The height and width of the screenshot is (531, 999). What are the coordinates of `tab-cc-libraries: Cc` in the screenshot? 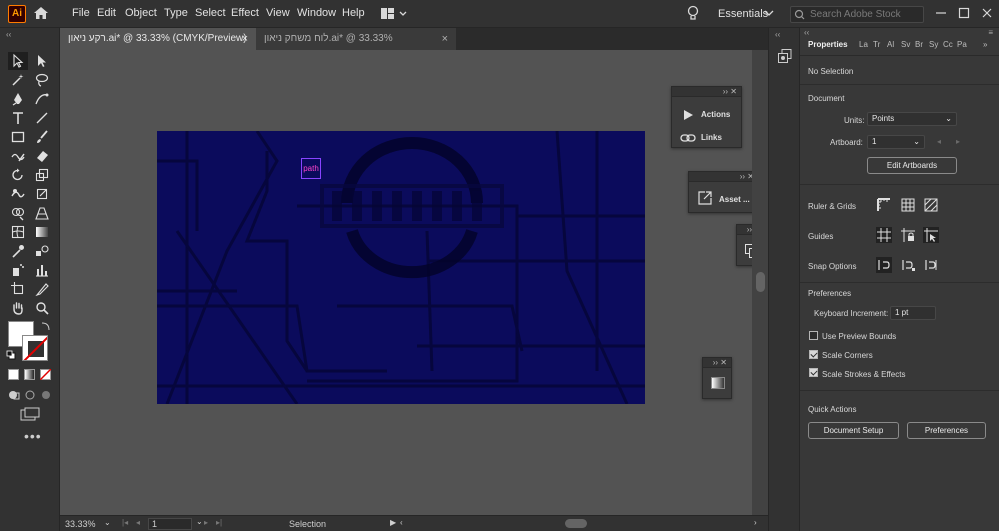 It's located at (948, 44).